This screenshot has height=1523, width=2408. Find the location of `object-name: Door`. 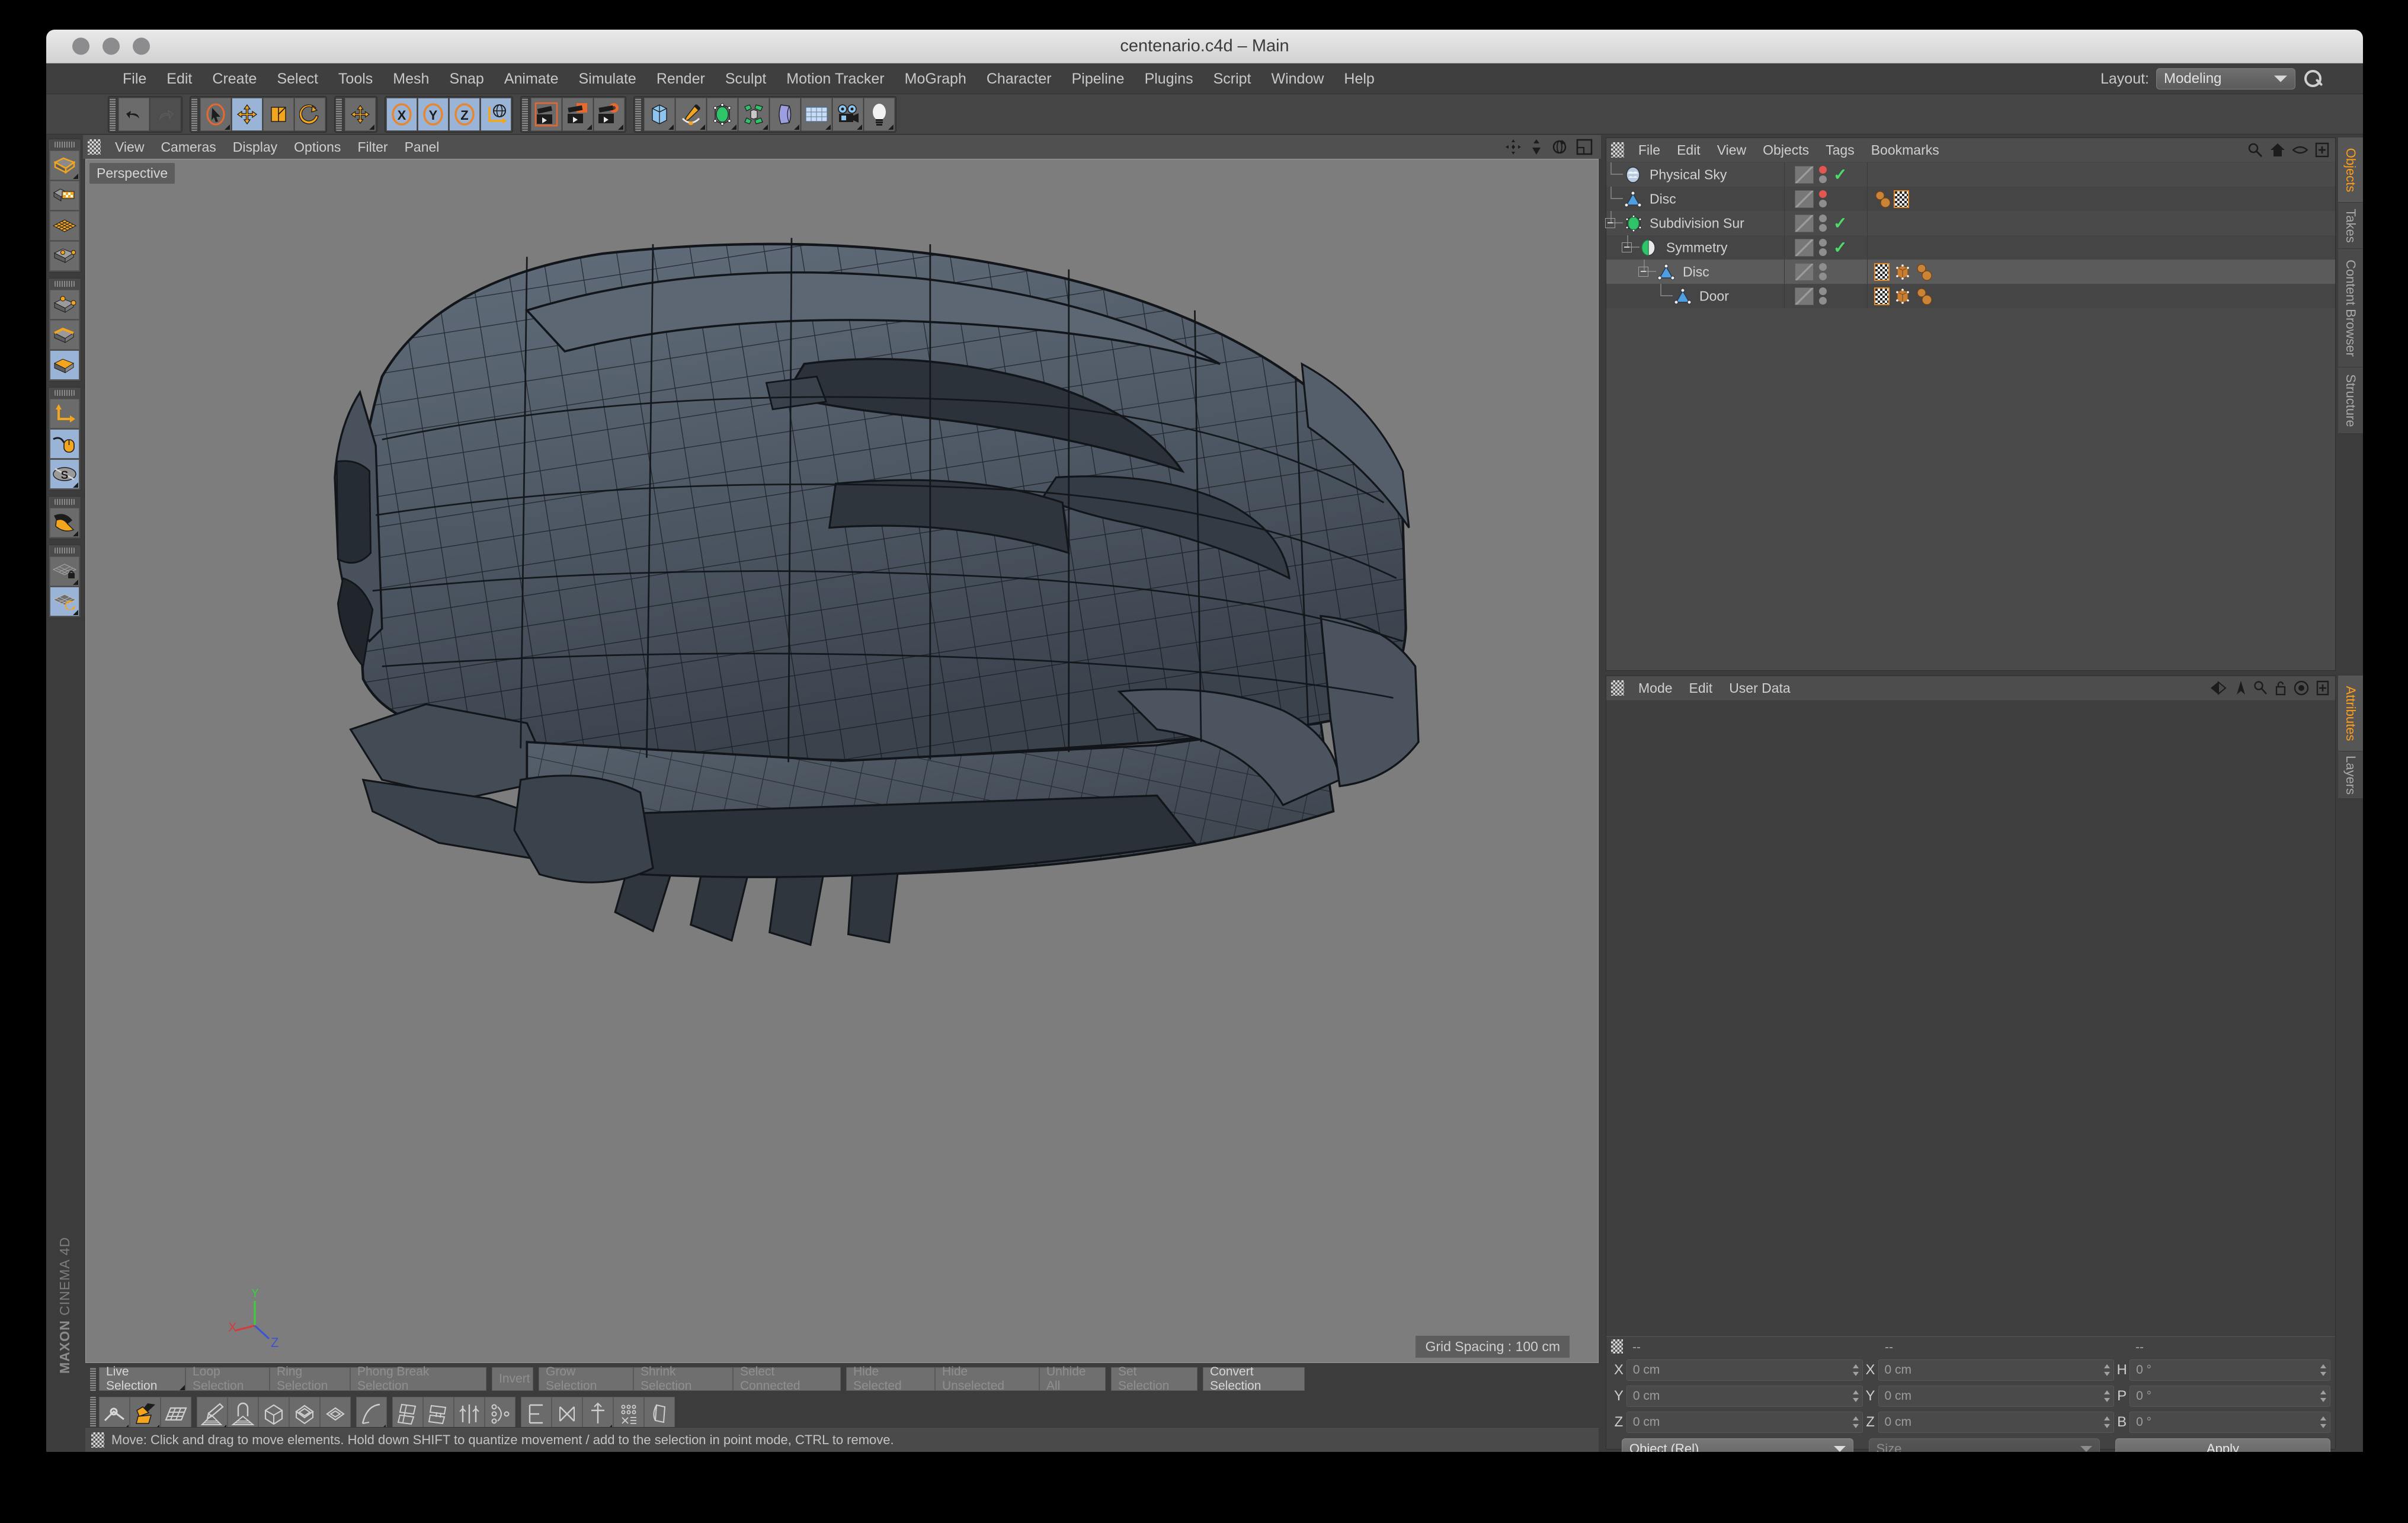

object-name: Door is located at coordinates (1714, 296).